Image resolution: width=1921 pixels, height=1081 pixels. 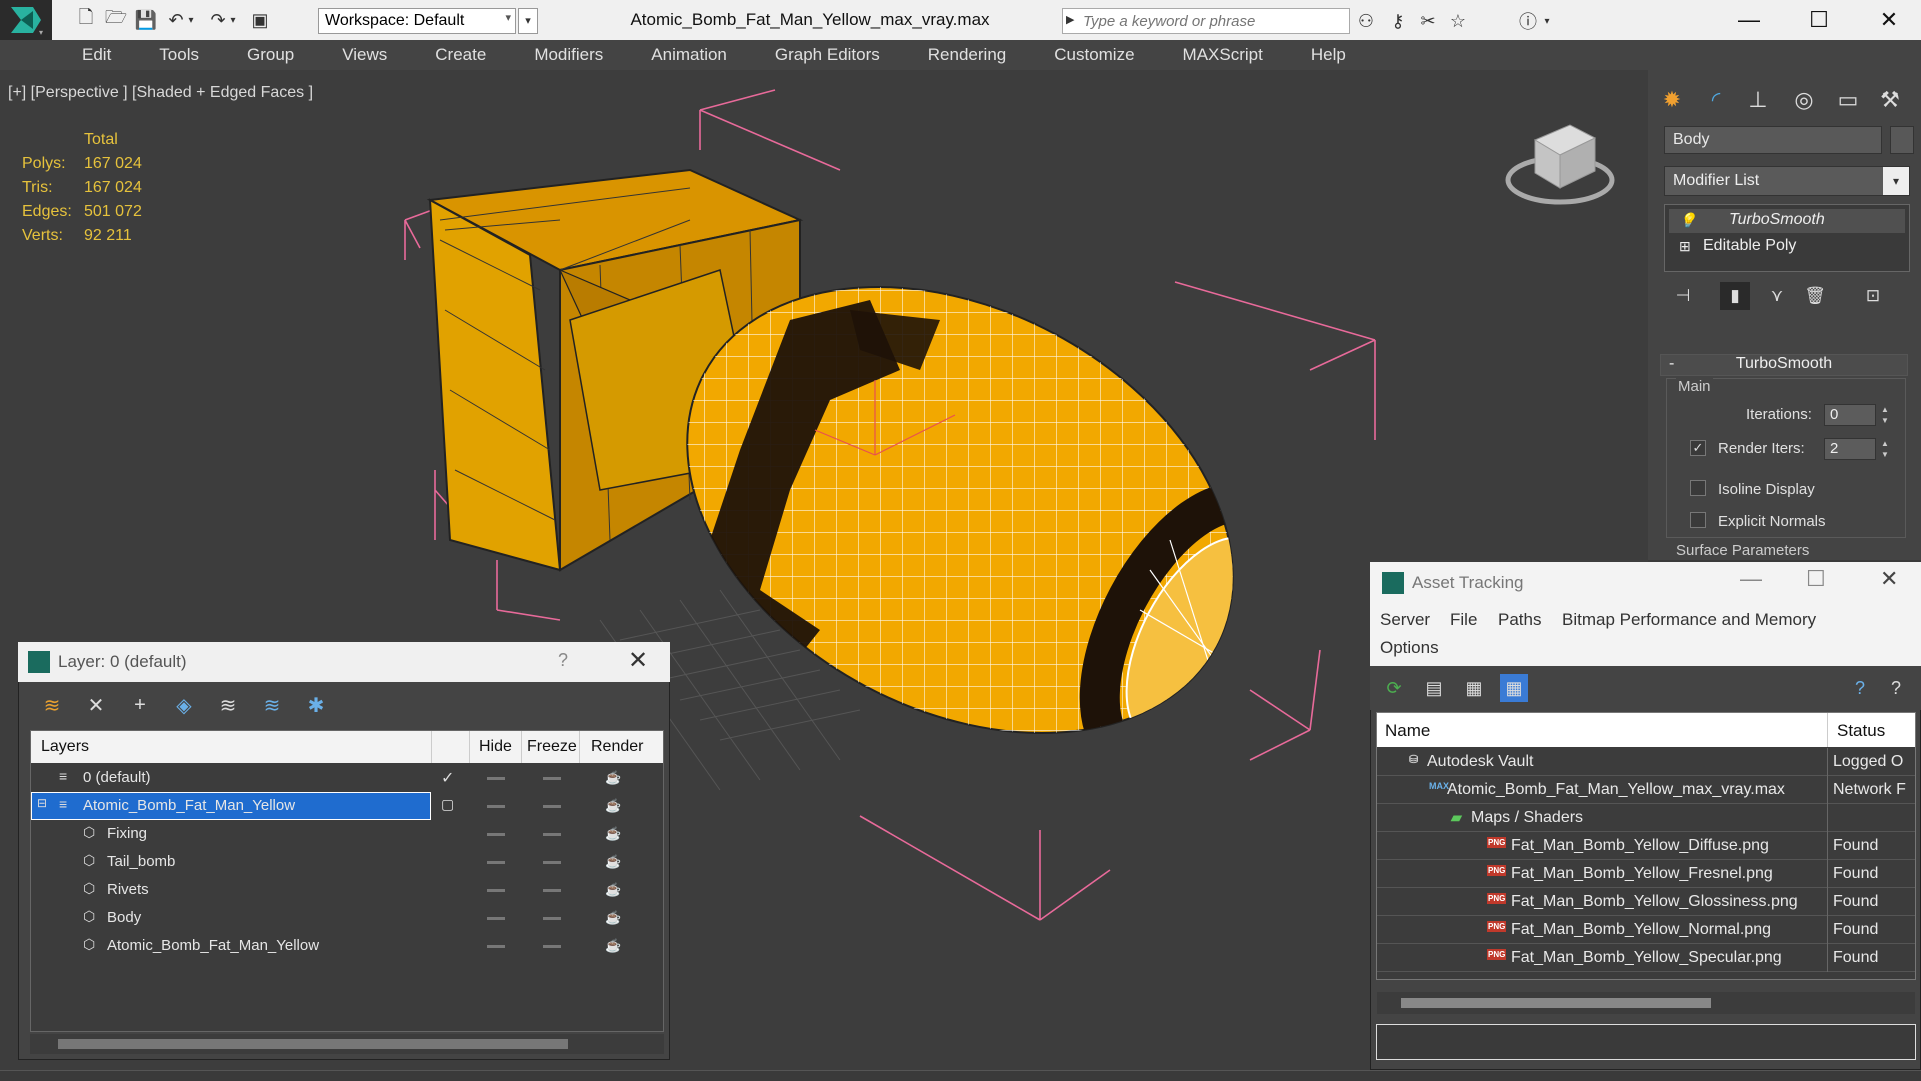 I want to click on column-hide: Hide, so click(x=495, y=747).